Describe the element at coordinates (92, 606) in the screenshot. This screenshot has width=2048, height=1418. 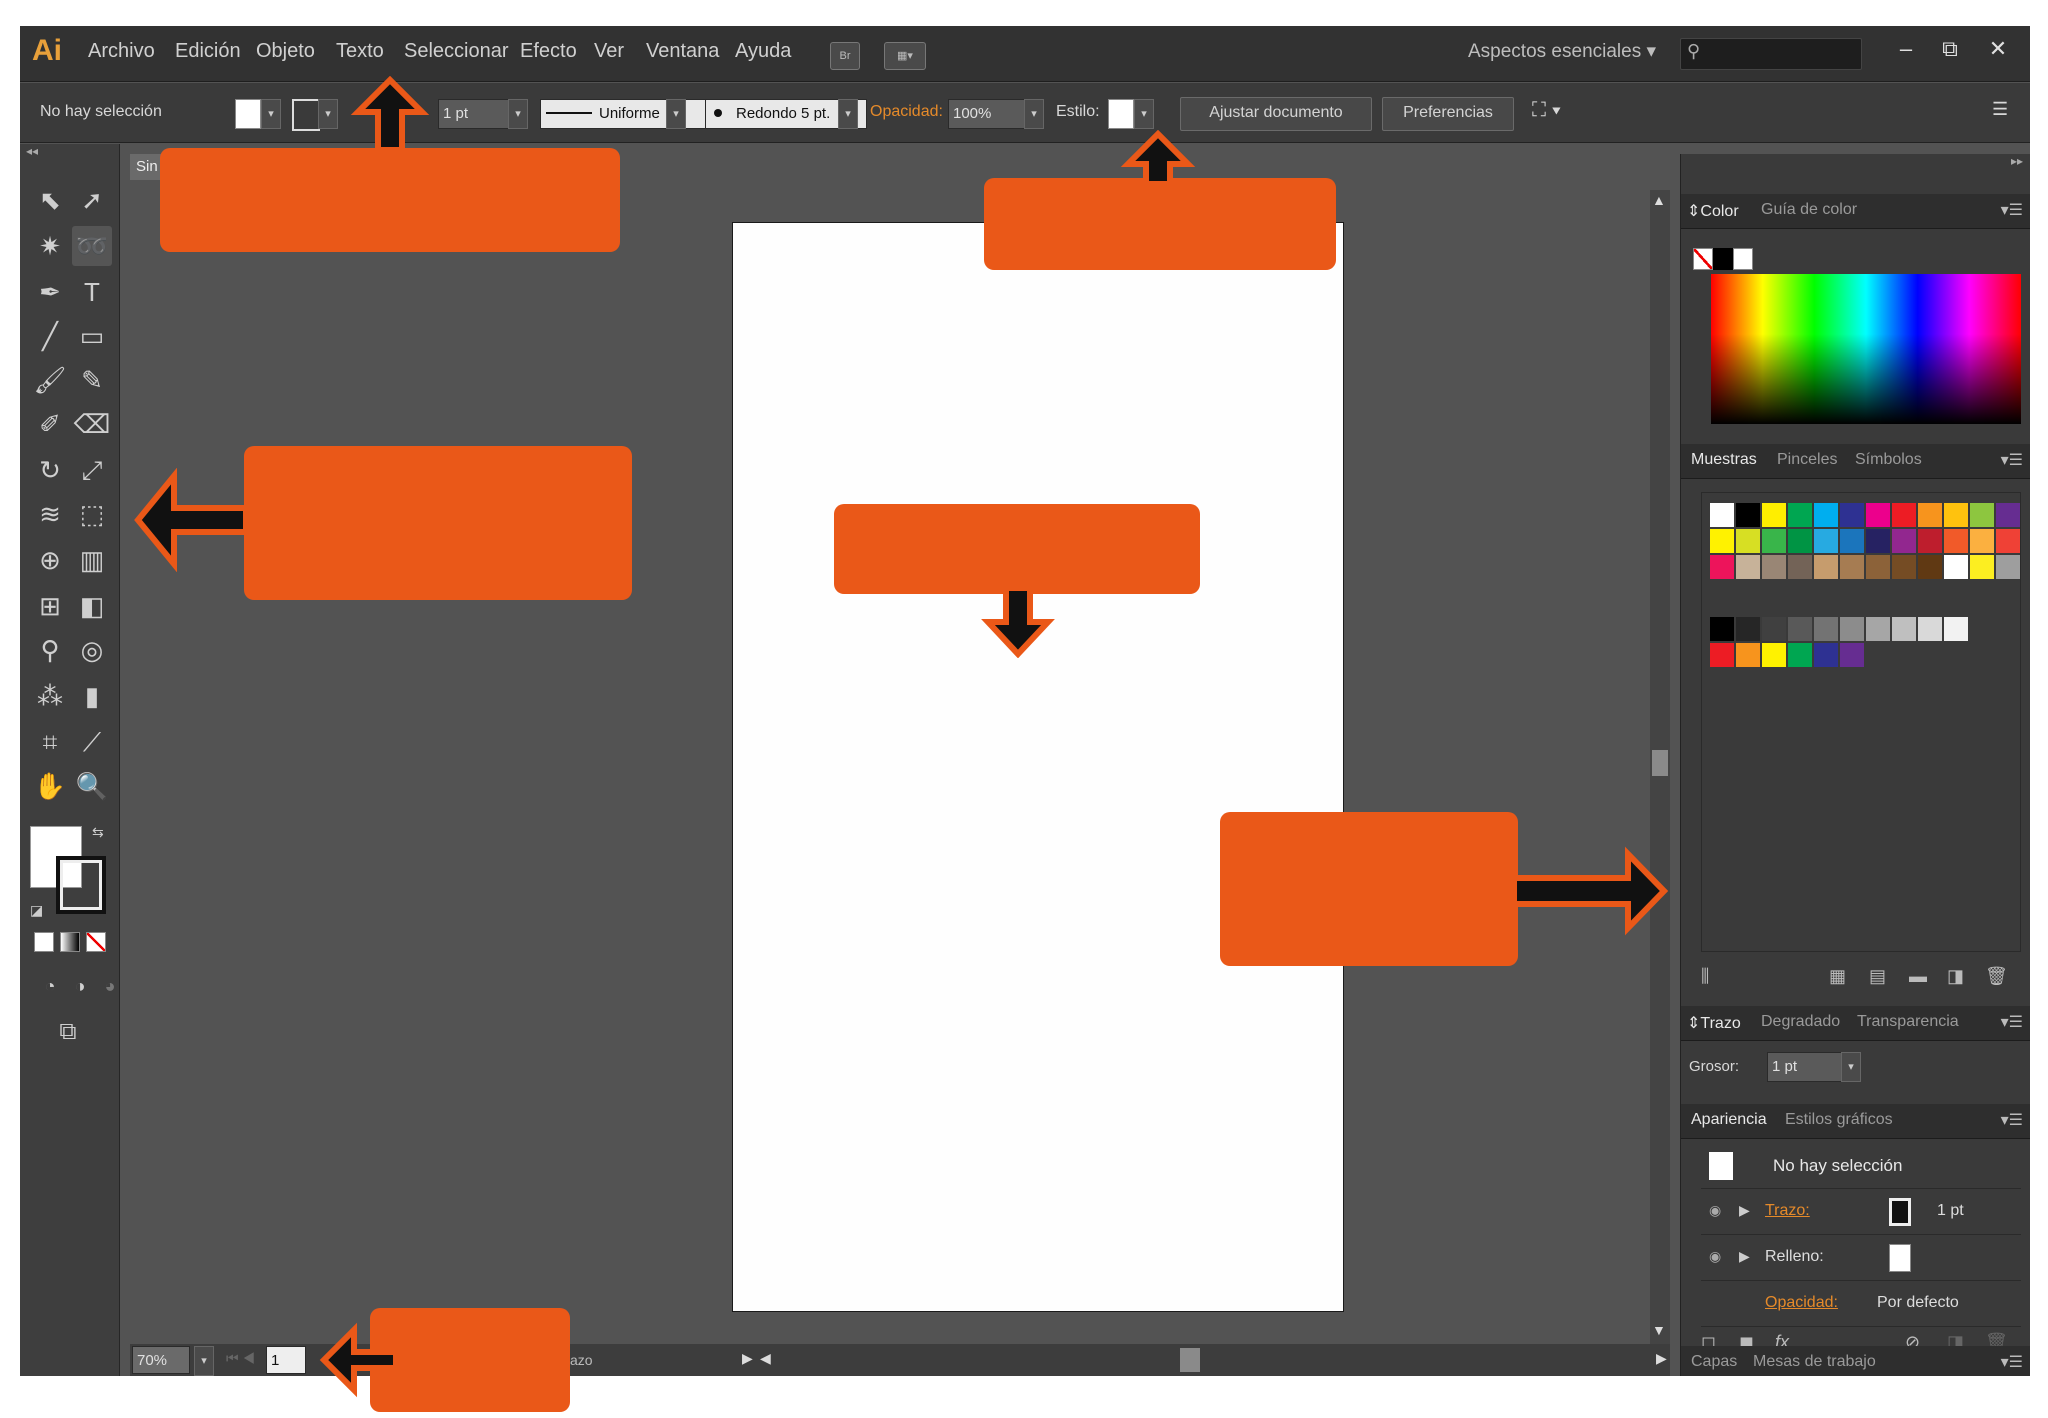
I see `gradient-tool-icon: ◧` at that location.